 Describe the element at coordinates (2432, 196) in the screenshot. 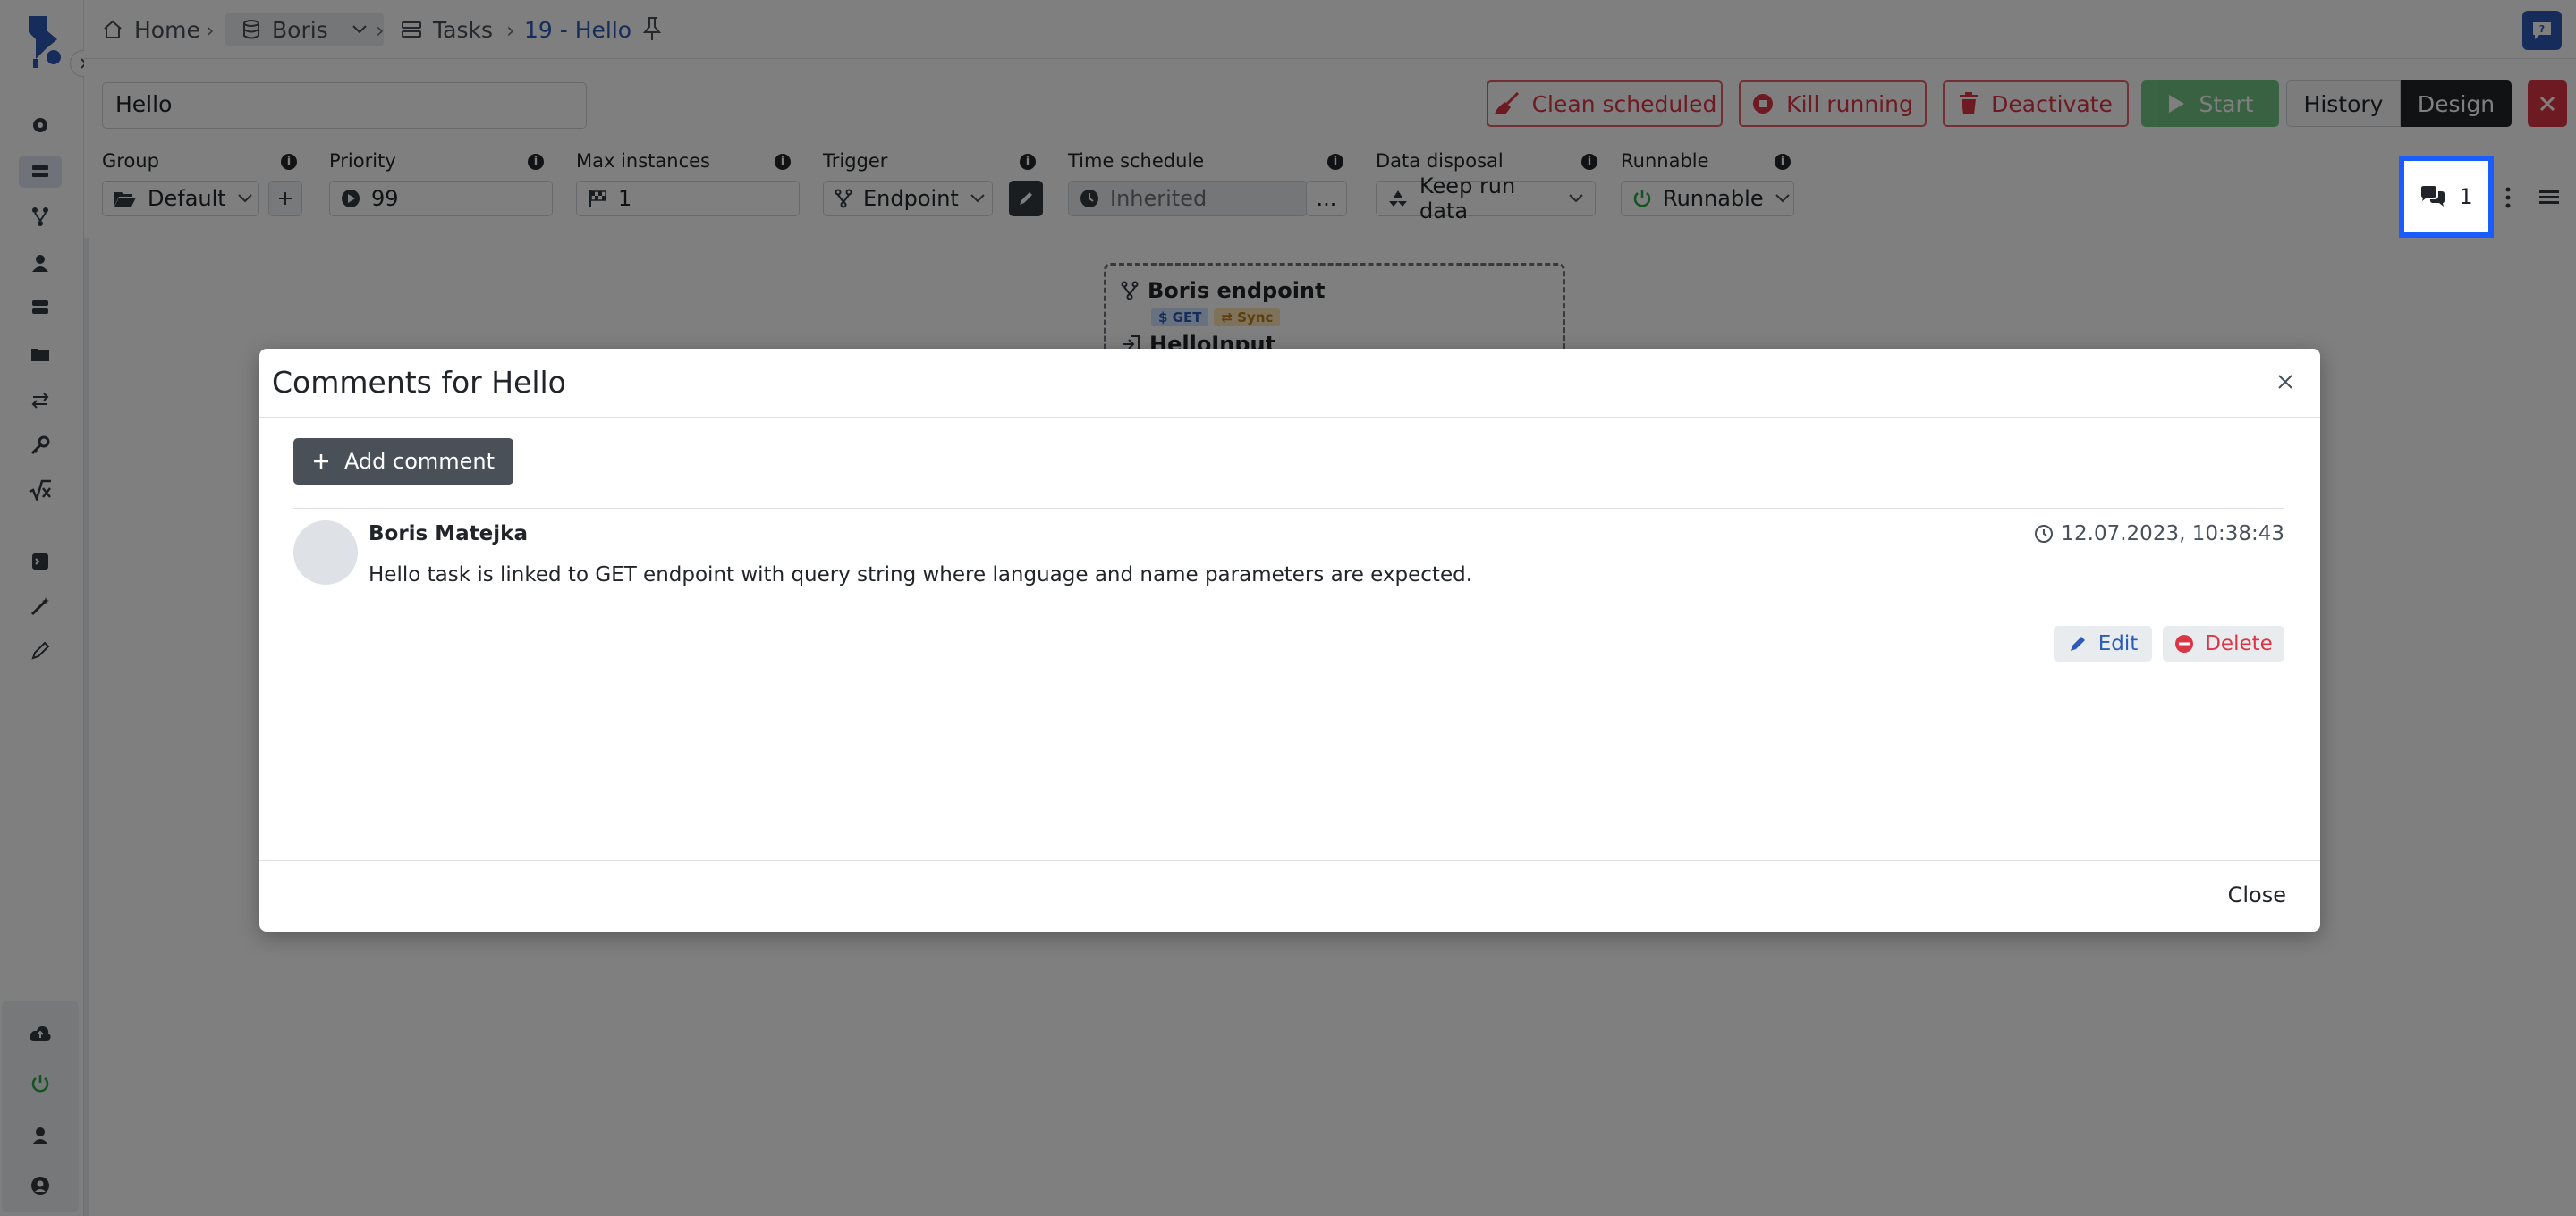

I see `comments-icon` at that location.